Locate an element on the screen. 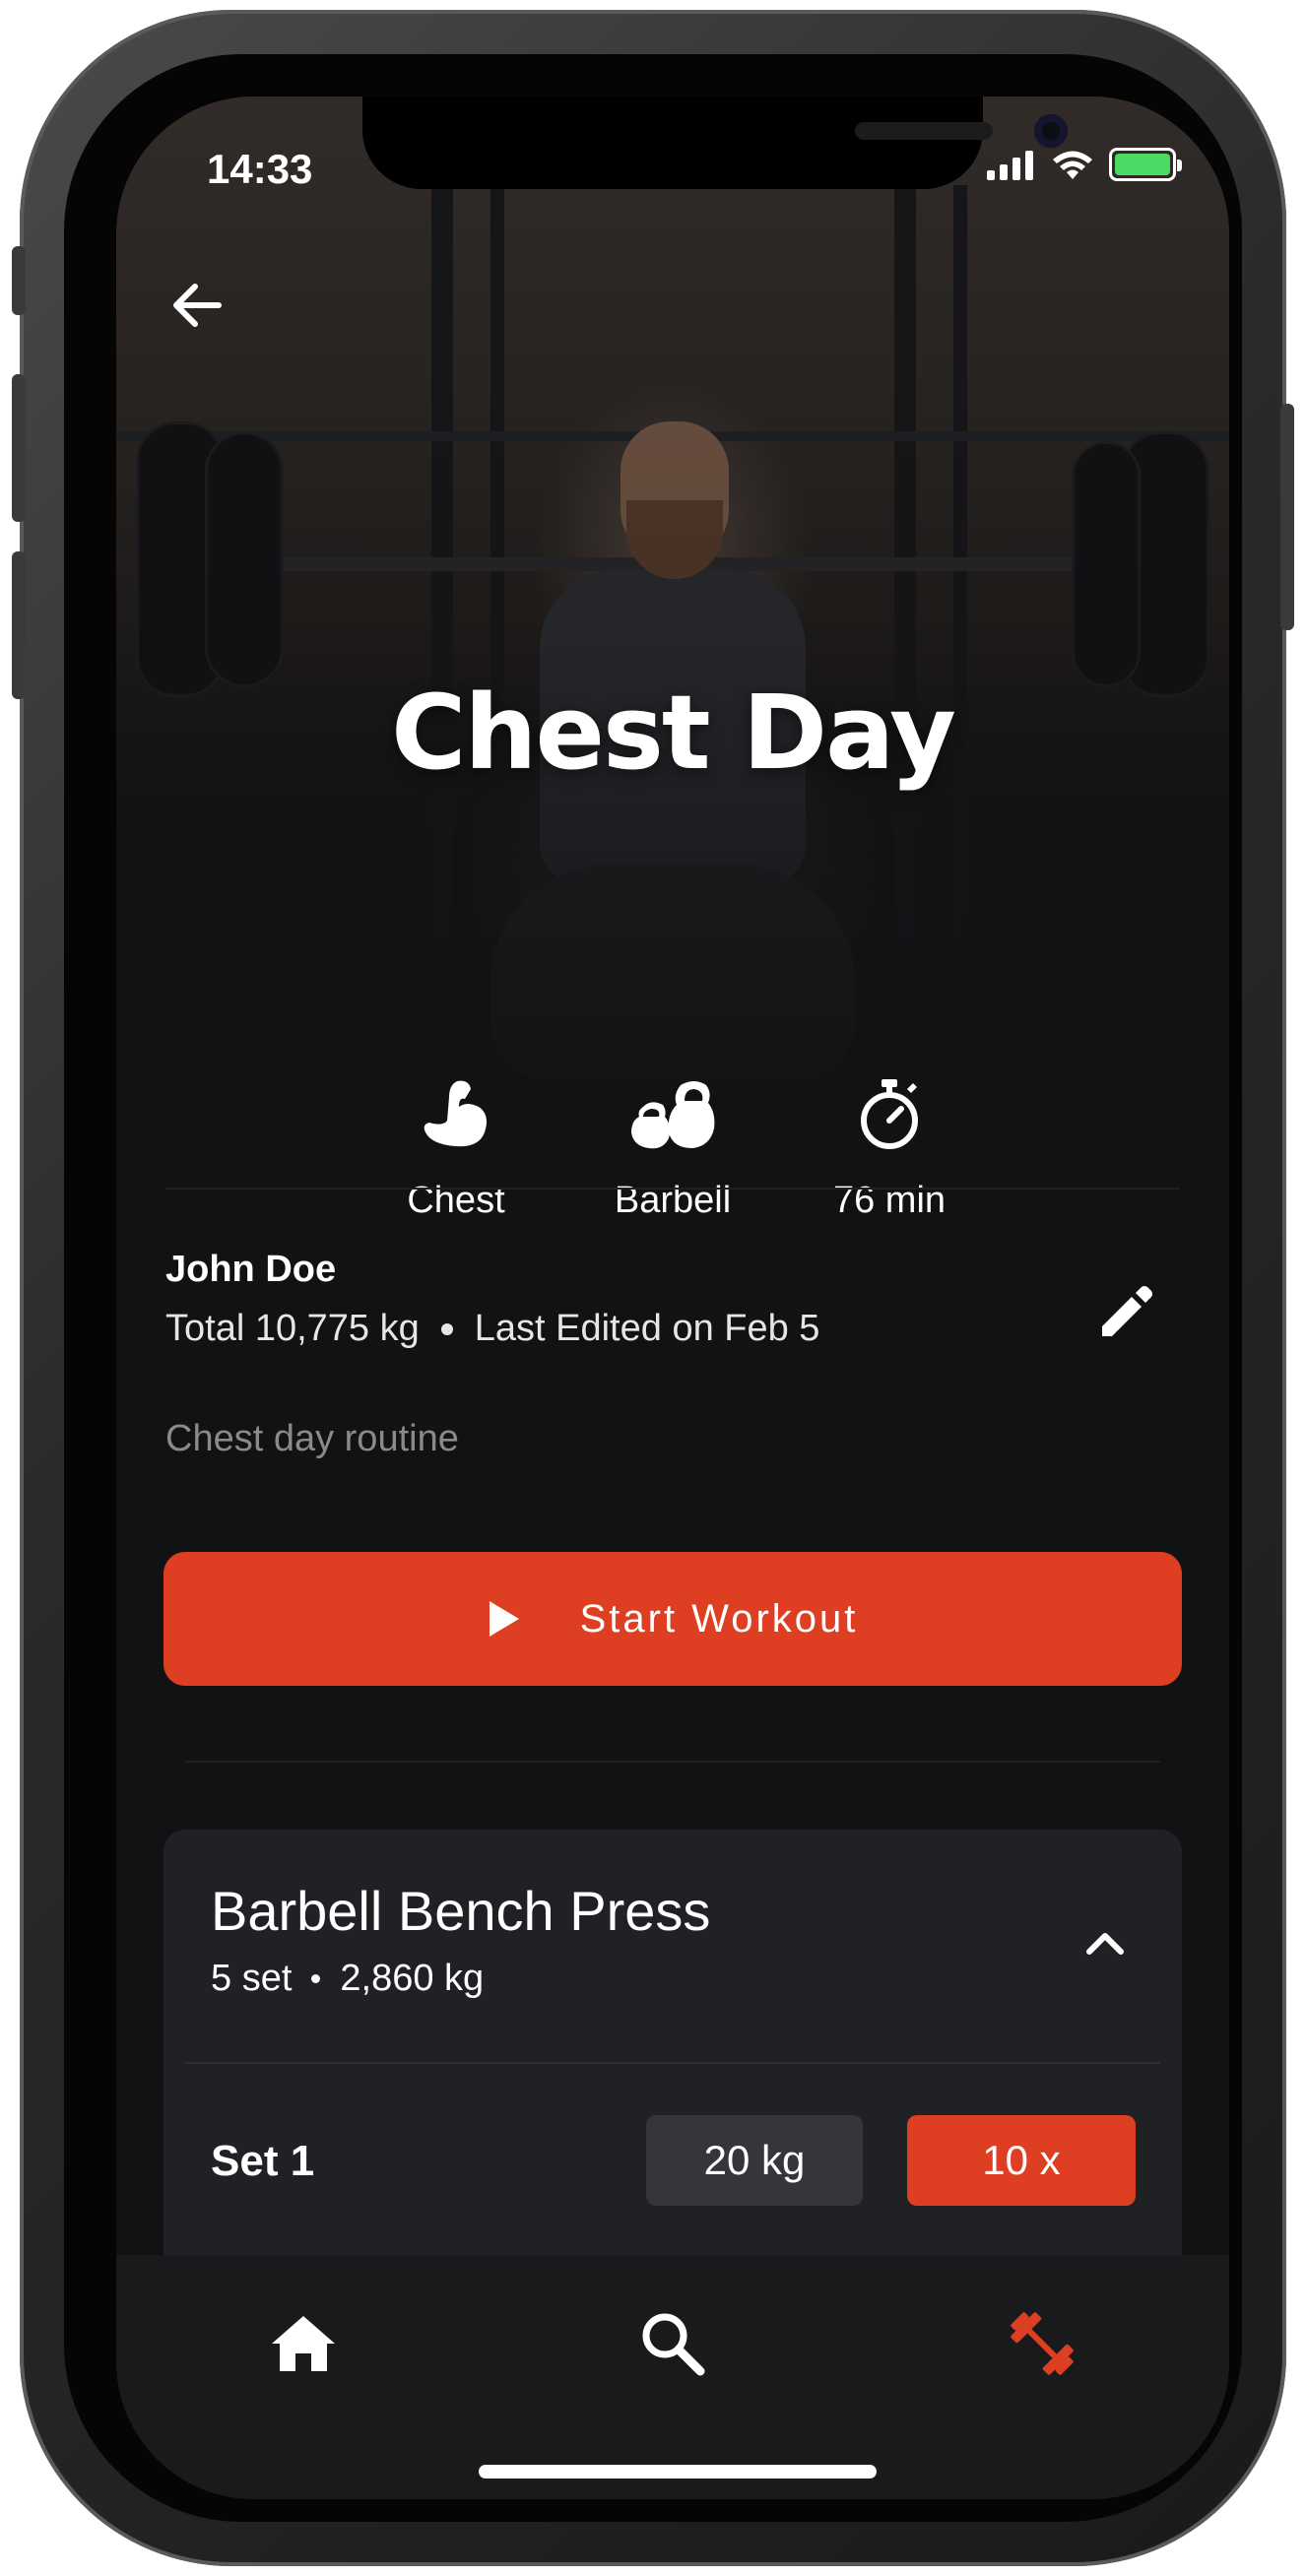  start-workout-button: Start Workout is located at coordinates (673, 1619).